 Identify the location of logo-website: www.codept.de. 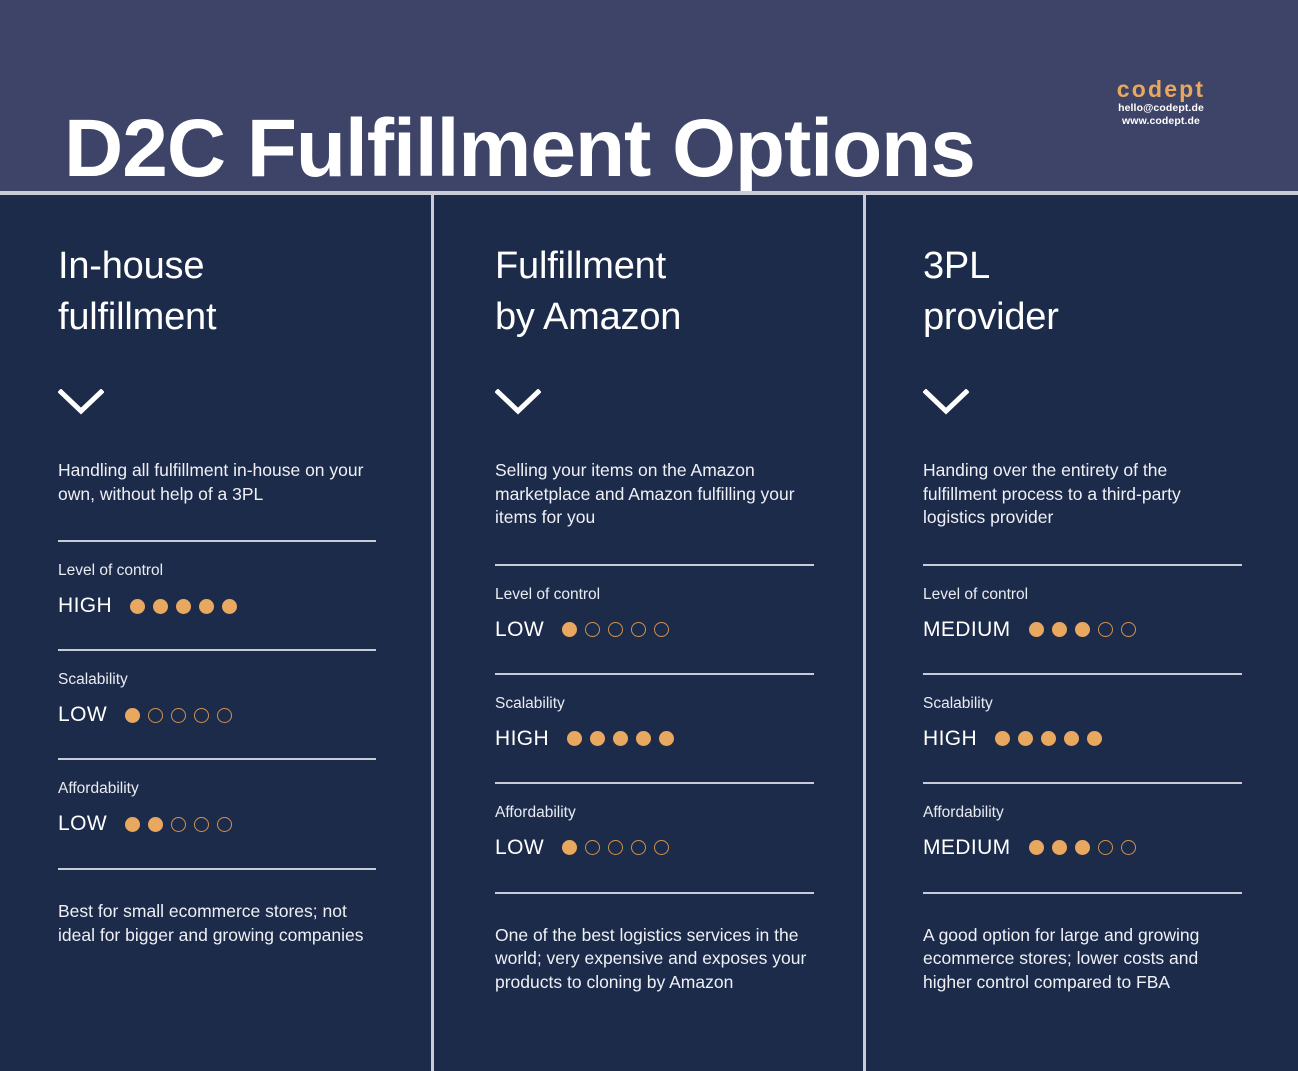
(1161, 121).